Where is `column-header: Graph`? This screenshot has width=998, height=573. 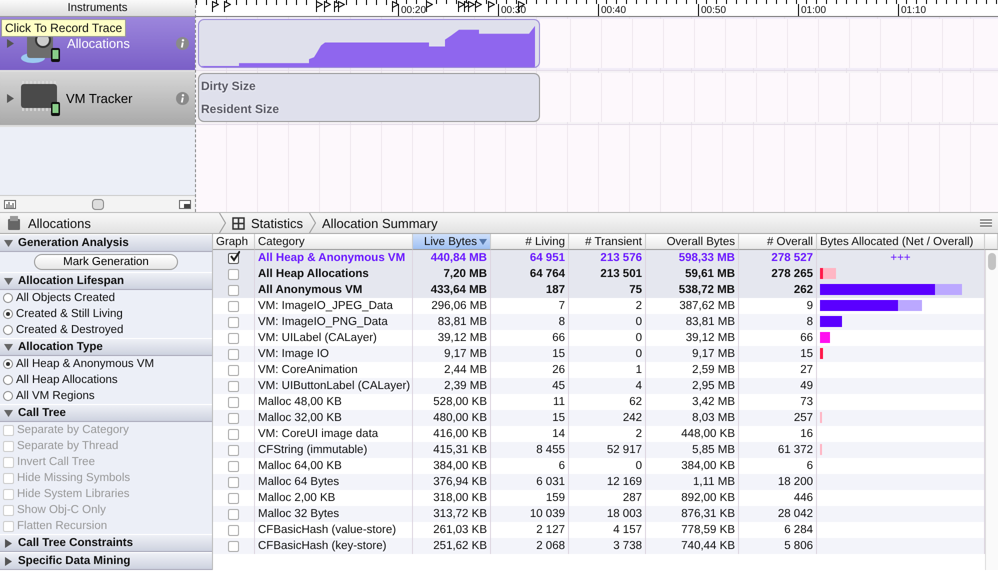 column-header: Graph is located at coordinates (234, 242).